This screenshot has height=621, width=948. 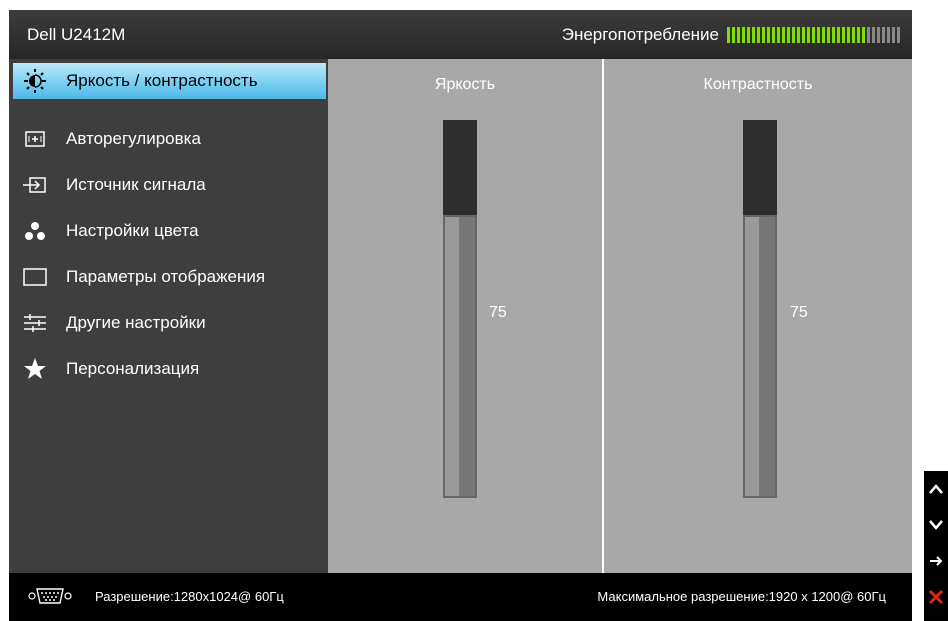 I want to click on menu-label: Источник сигнала, so click(x=136, y=184).